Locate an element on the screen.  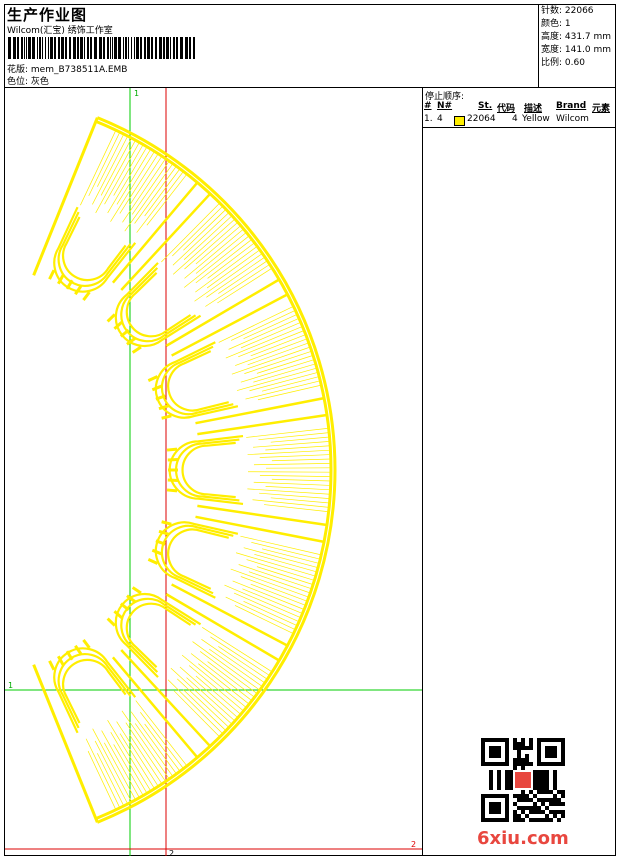
qr-code-image is located at coordinates (523, 780).